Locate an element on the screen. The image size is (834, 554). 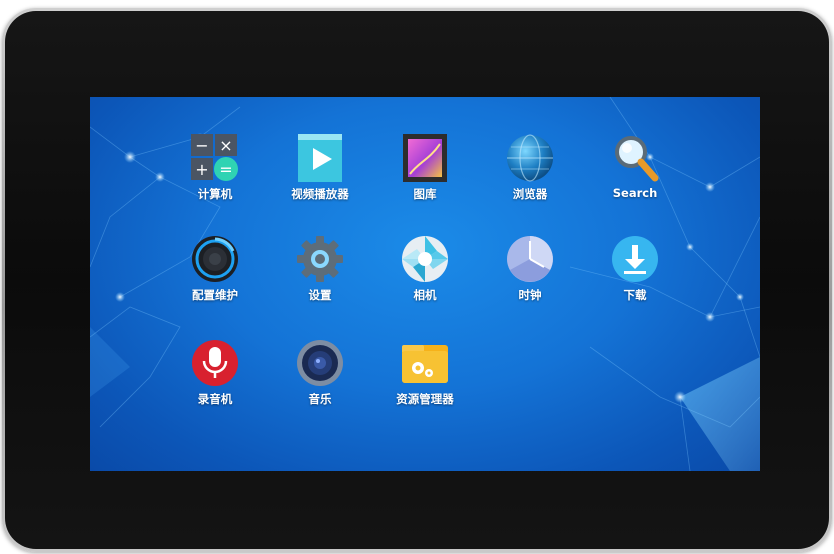
app-browser: 浏览器 is located at coordinates (530, 167).